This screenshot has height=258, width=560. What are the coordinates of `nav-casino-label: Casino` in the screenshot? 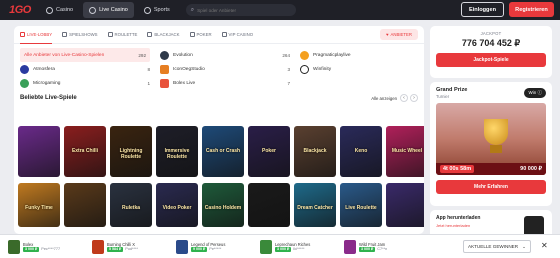 It's located at (65, 10).